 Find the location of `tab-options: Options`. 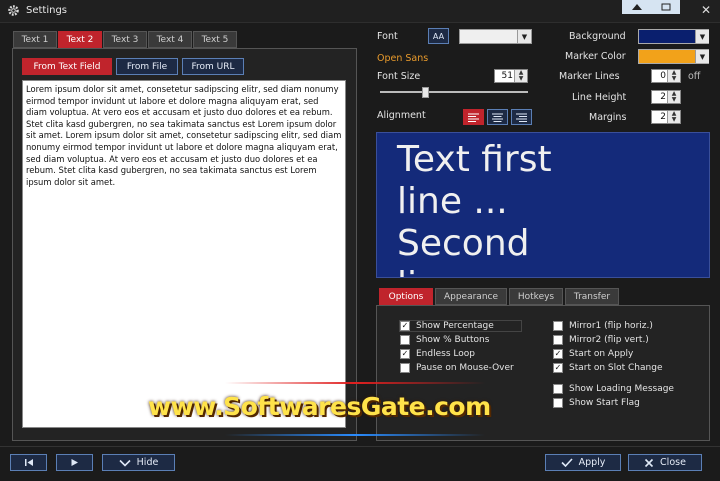

tab-options: Options is located at coordinates (406, 296).